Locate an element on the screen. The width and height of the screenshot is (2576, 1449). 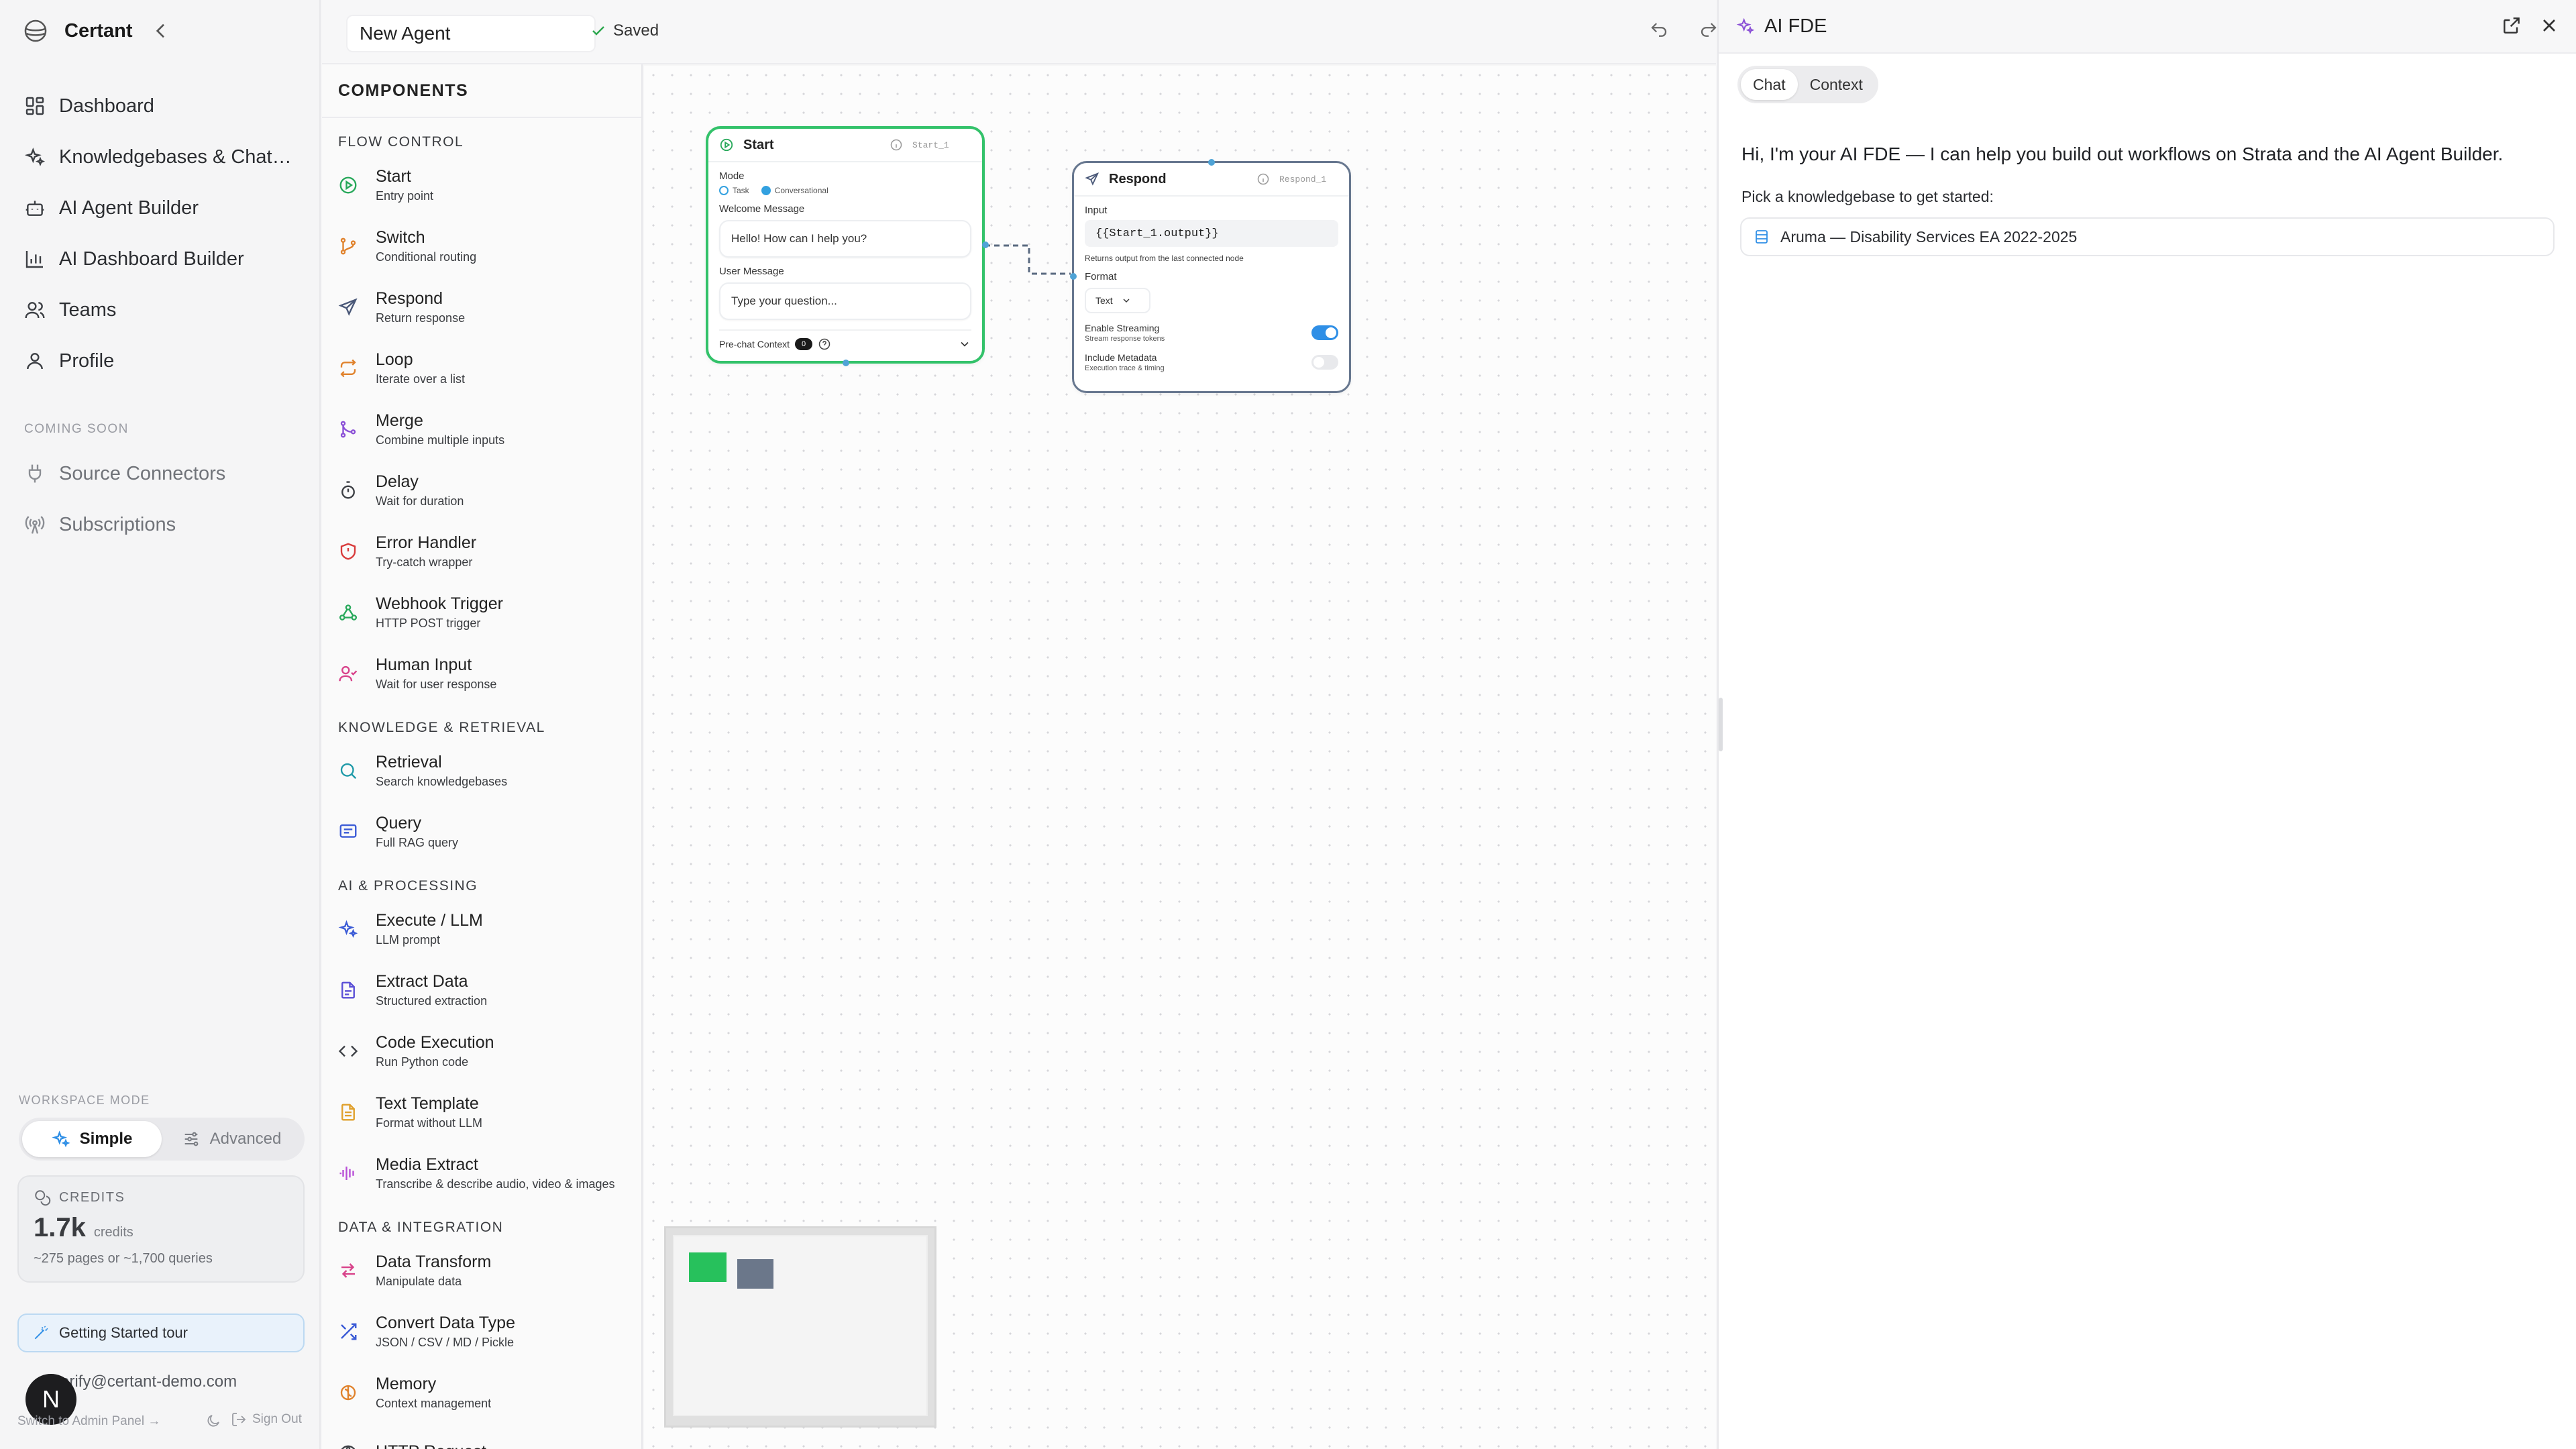
start-bottom-handle is located at coordinates (846, 363).